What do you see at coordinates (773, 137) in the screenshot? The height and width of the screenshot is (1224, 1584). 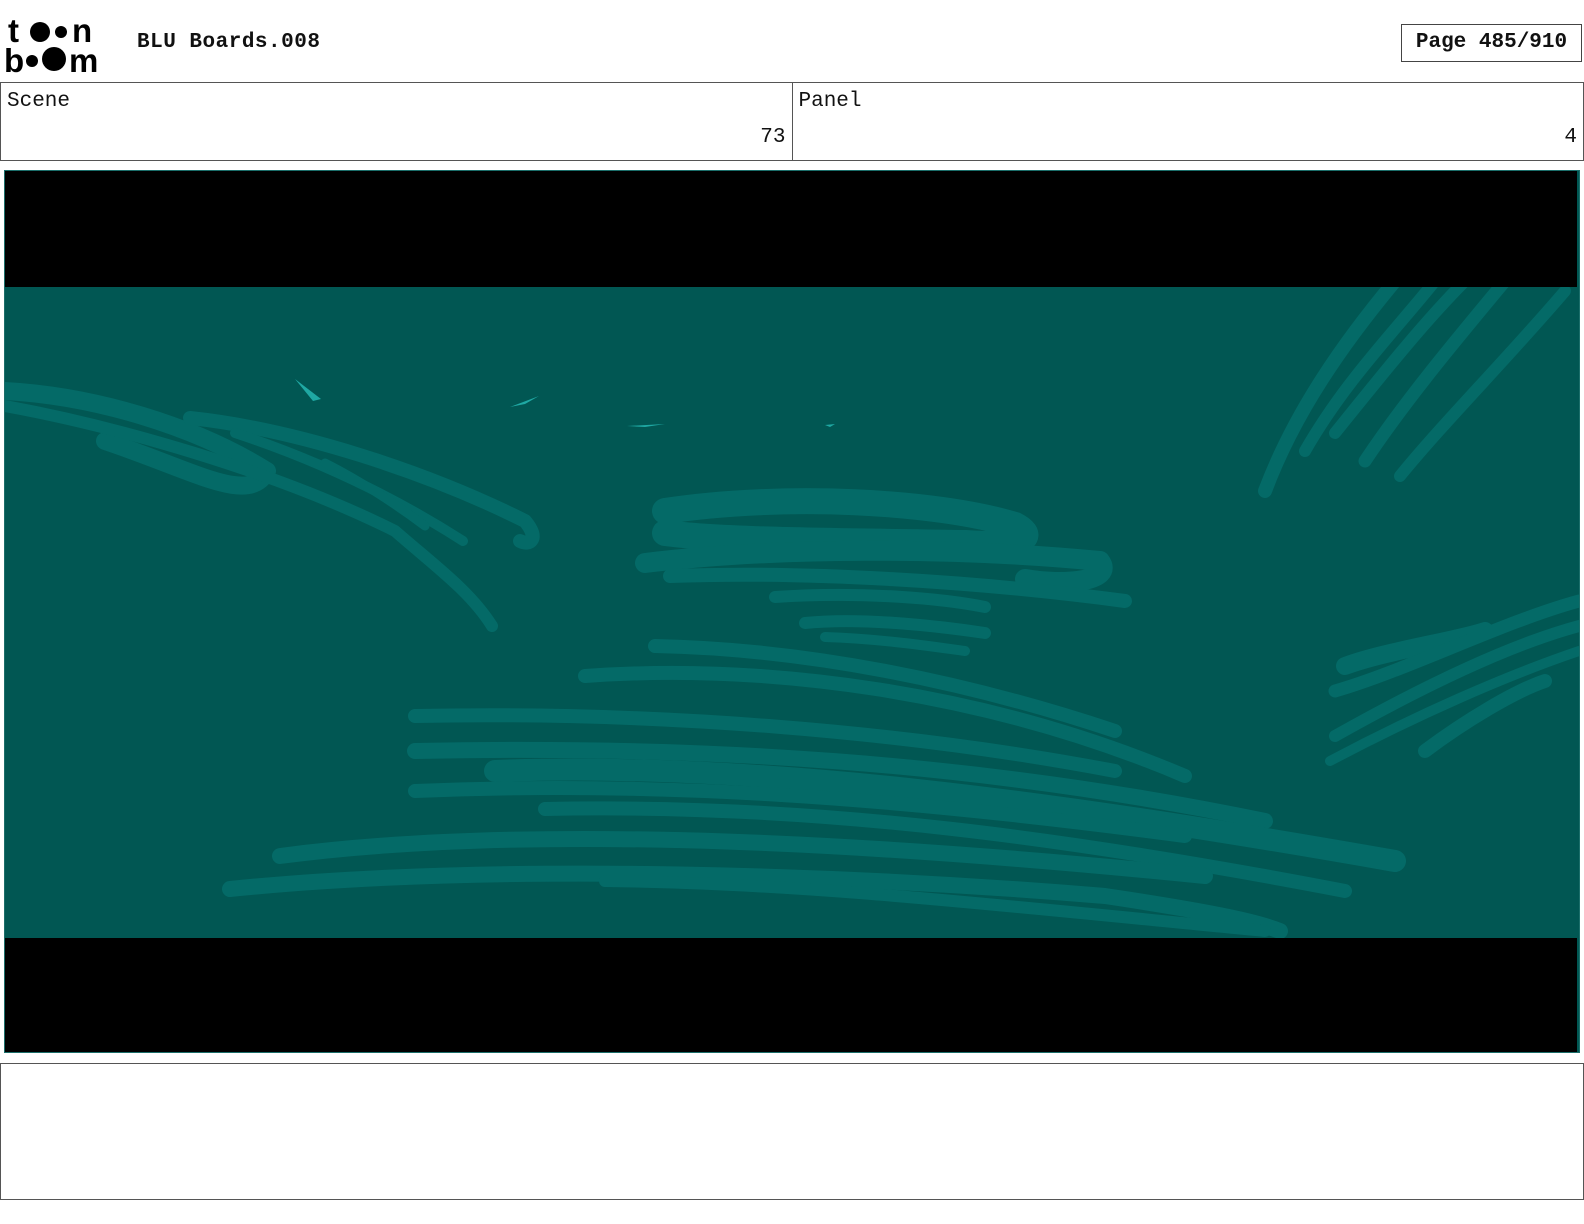 I see `scene-number: 73` at bounding box center [773, 137].